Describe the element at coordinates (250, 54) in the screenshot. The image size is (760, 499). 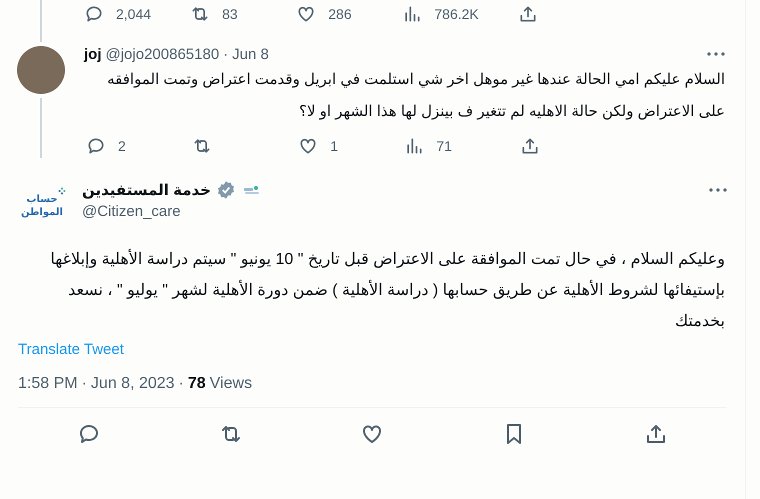
I see `tweet-date: Jun 8` at that location.